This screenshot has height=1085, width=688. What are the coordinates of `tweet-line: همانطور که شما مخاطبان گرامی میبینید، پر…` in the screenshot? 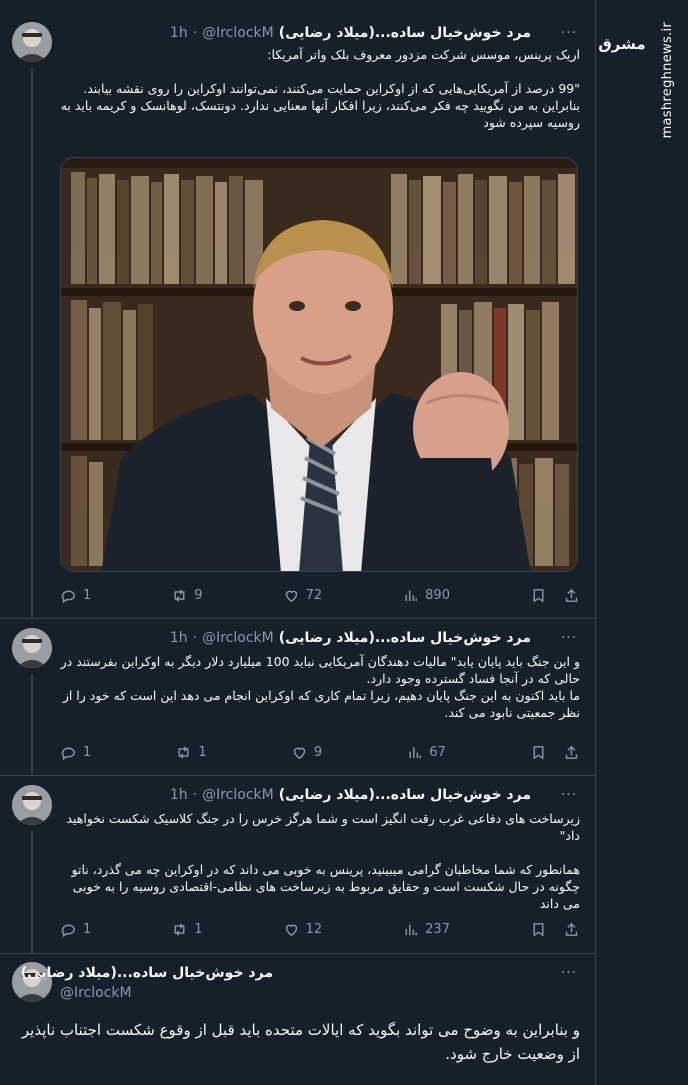 It's located at (325, 886).